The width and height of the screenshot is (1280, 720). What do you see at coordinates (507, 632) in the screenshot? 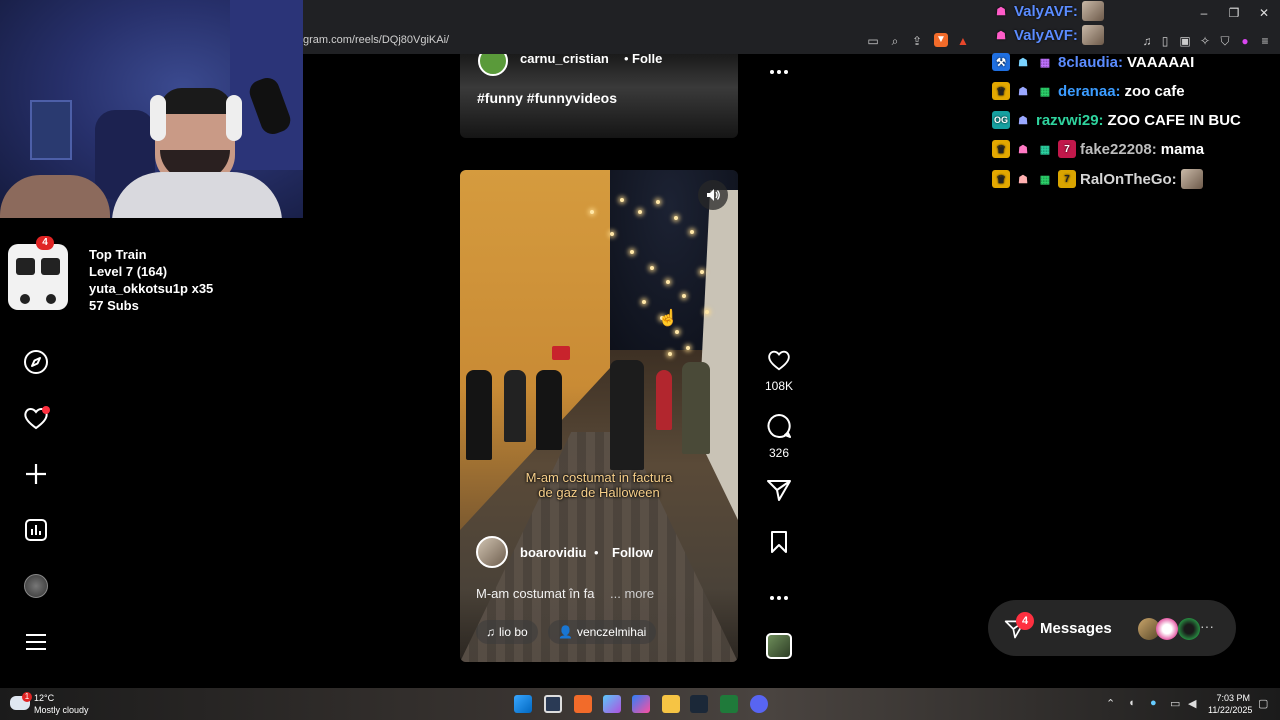
I see `reel-audio-chip: ♫ lio bo` at bounding box center [507, 632].